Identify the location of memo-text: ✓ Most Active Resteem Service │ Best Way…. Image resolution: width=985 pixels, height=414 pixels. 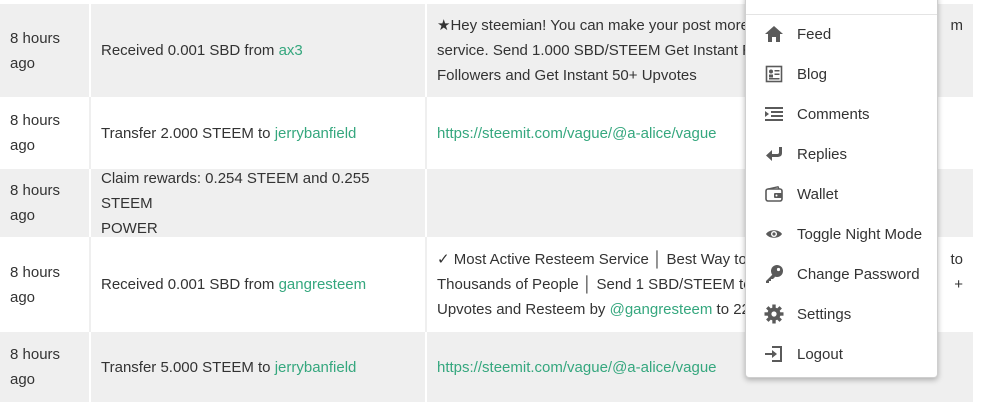
(599, 259).